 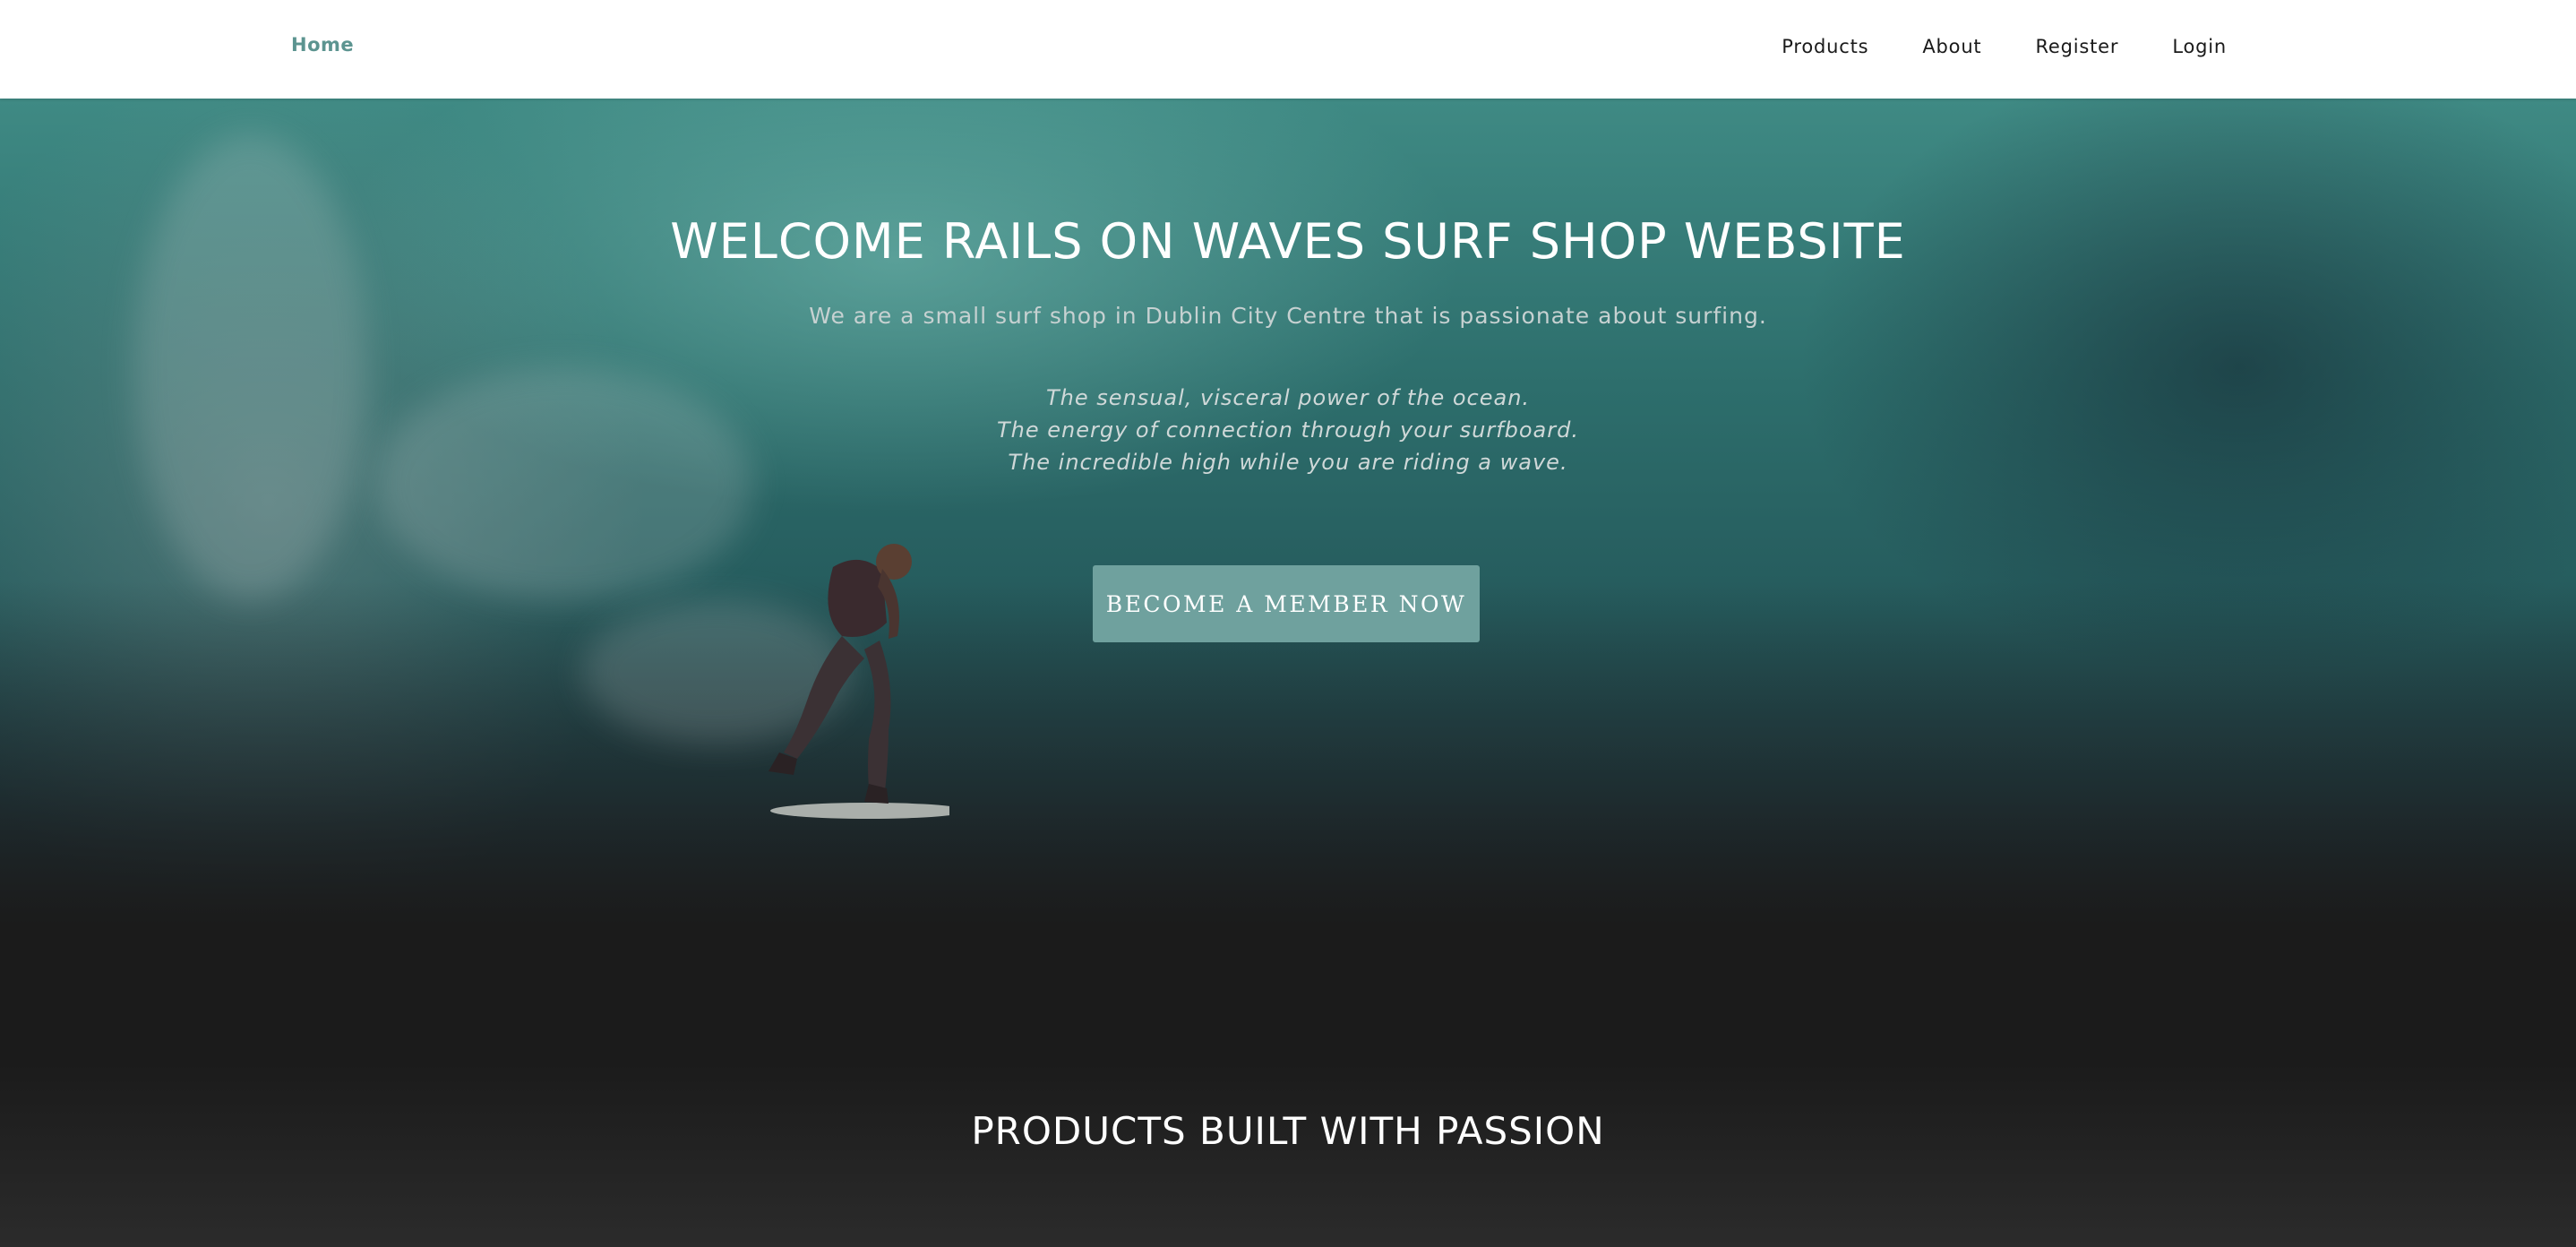 I want to click on wave-spray, so click(x=250, y=367).